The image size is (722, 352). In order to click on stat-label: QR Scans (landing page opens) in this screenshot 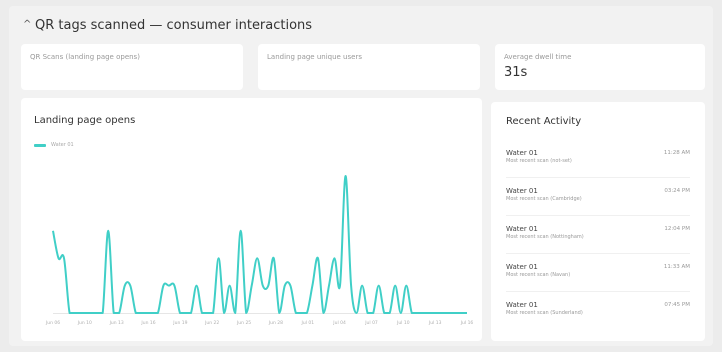, I will do `click(85, 57)`.